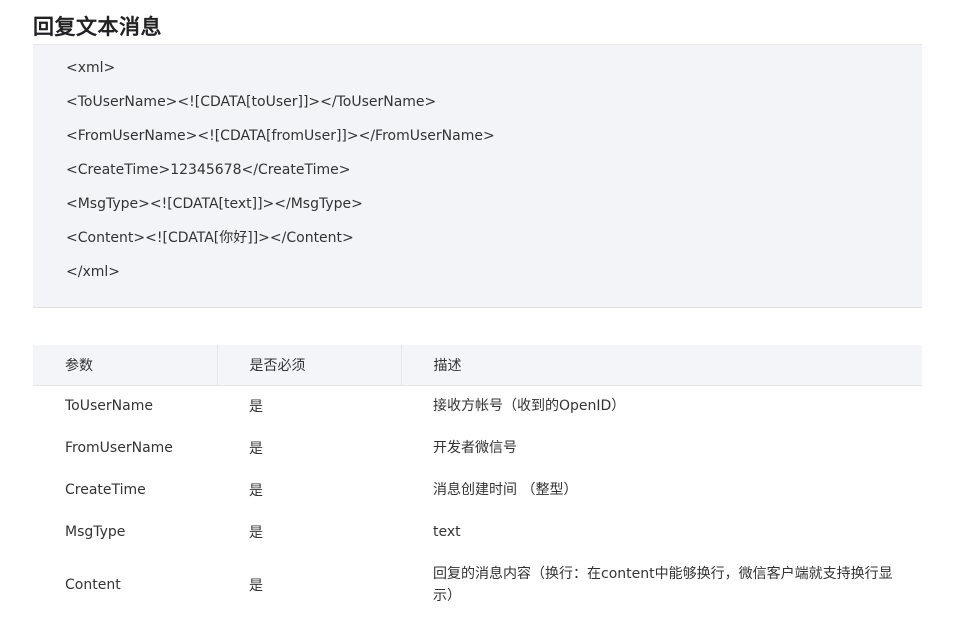 Image resolution: width=957 pixels, height=620 pixels. I want to click on header-required: 是否必须, so click(309, 365).